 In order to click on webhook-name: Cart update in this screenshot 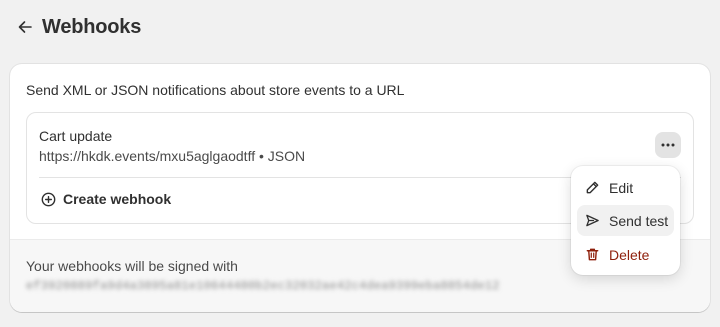, I will do `click(76, 136)`.